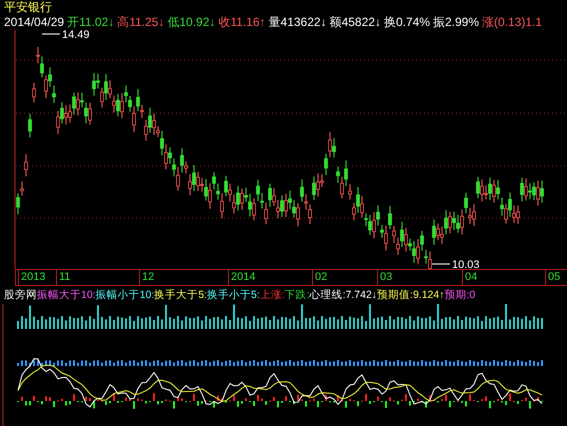 The width and height of the screenshot is (567, 426). I want to click on quote-field: 额45822↓, so click(355, 22).